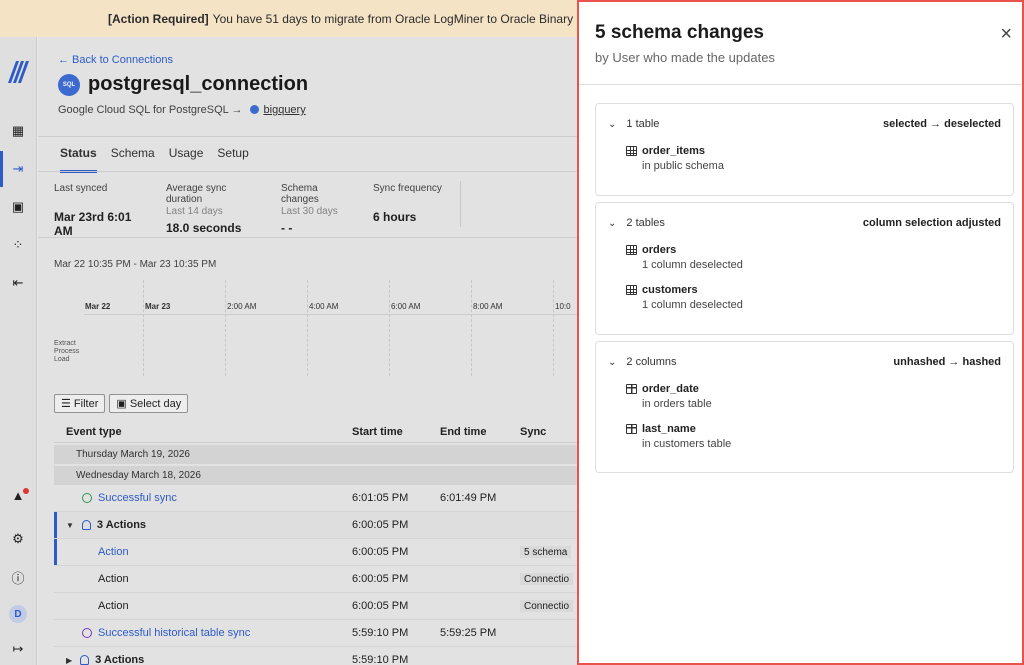  What do you see at coordinates (685, 57) in the screenshot?
I see `panel-subtitle: by User who made the updates` at bounding box center [685, 57].